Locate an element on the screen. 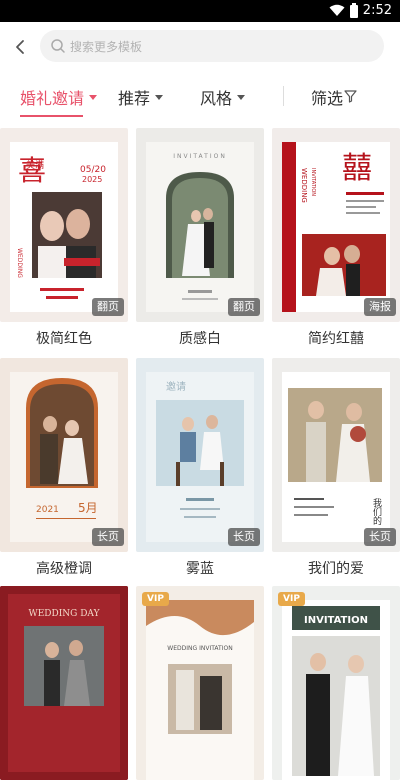 This screenshot has width=400, height=780. thumb-art: WEDDING INVITATION is located at coordinates (200, 690).